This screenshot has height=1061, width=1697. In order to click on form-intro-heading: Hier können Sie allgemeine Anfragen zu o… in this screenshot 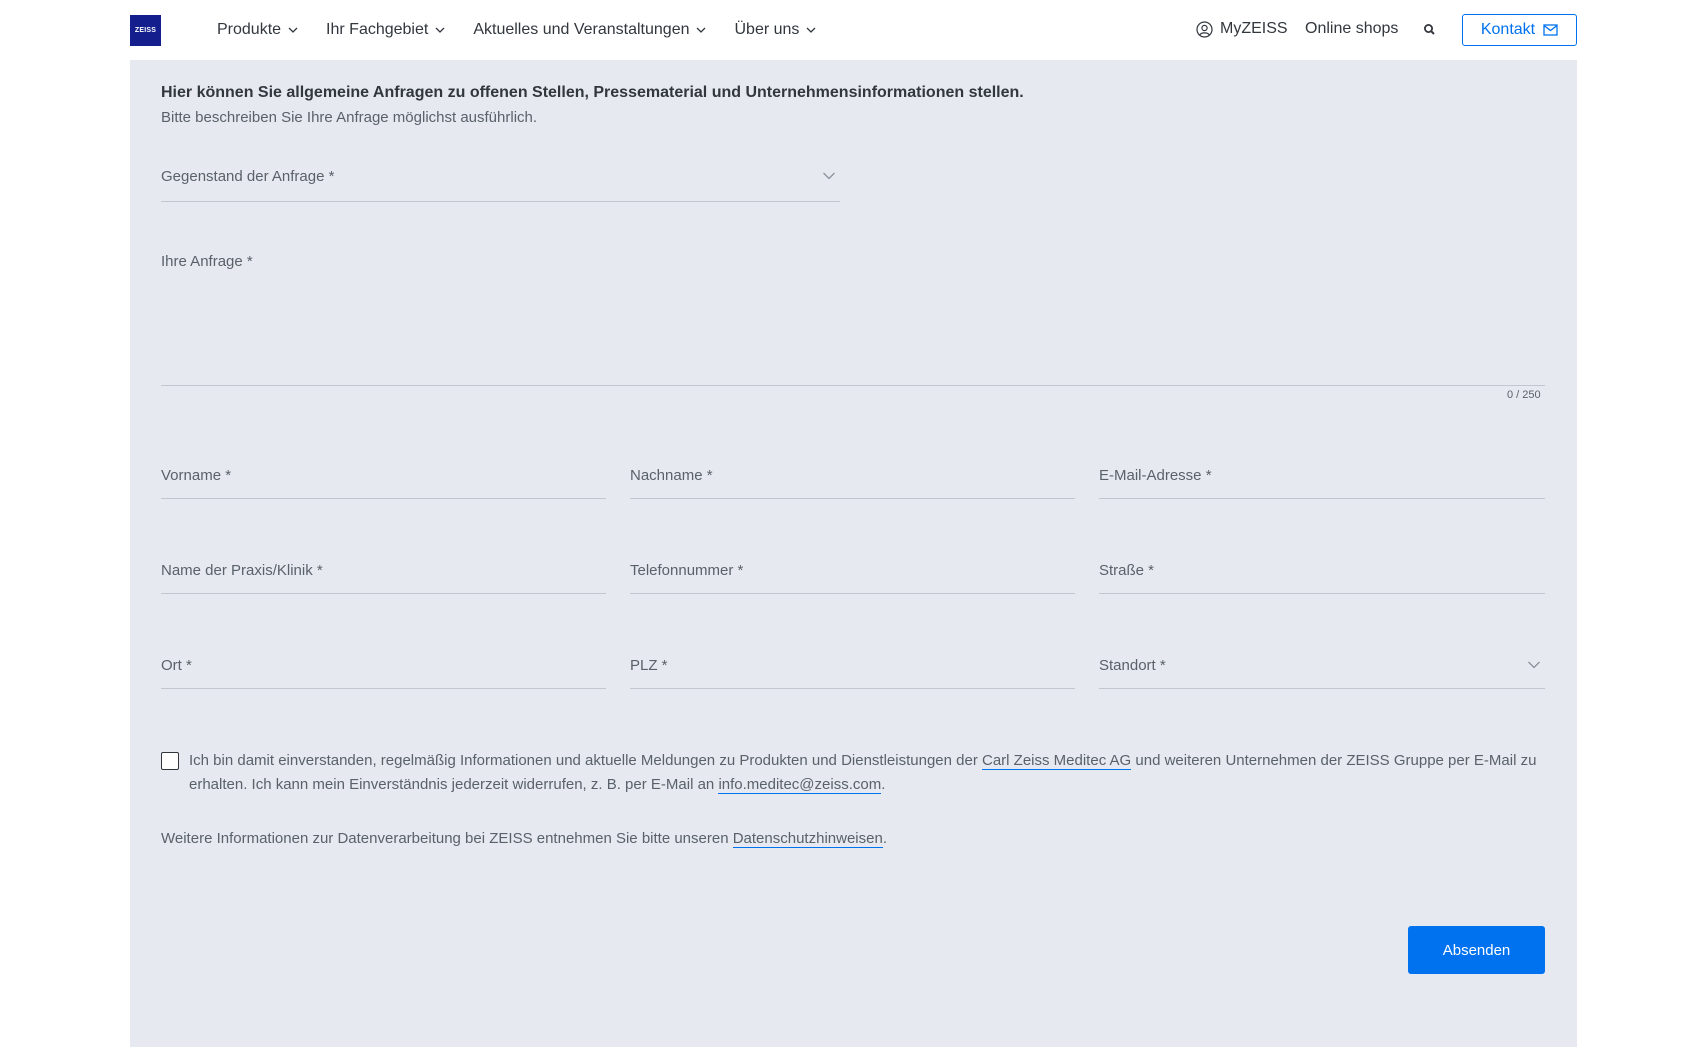, I will do `click(592, 92)`.